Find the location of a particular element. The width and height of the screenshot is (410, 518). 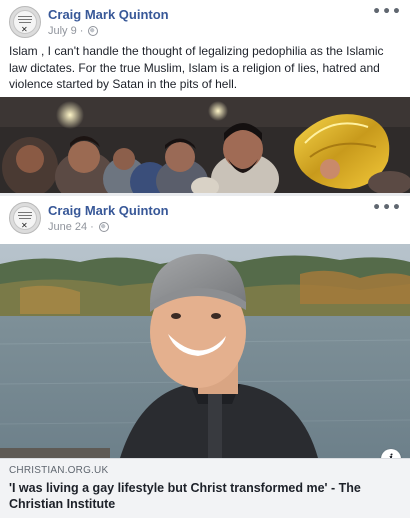

post-meta: June 24 · is located at coordinates (78, 227).